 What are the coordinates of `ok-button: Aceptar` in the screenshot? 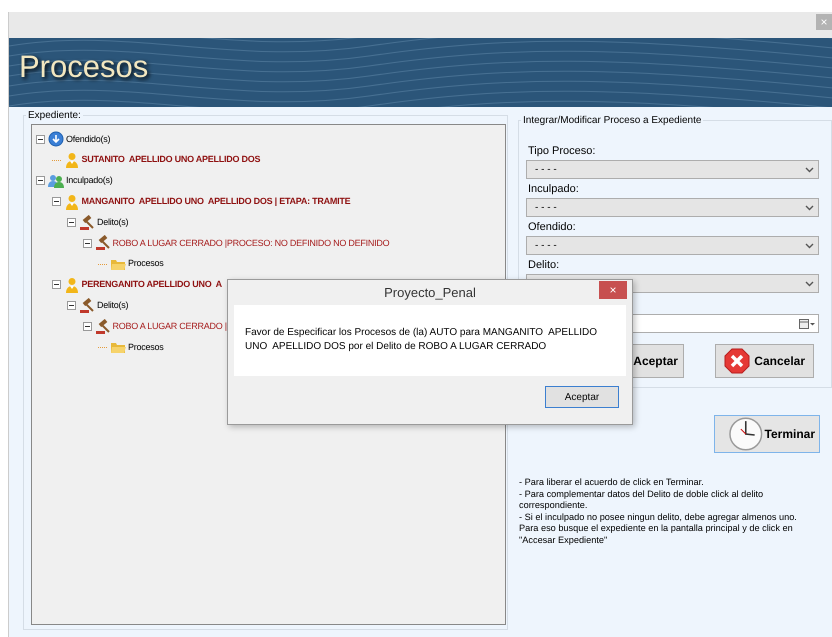 It's located at (582, 397).